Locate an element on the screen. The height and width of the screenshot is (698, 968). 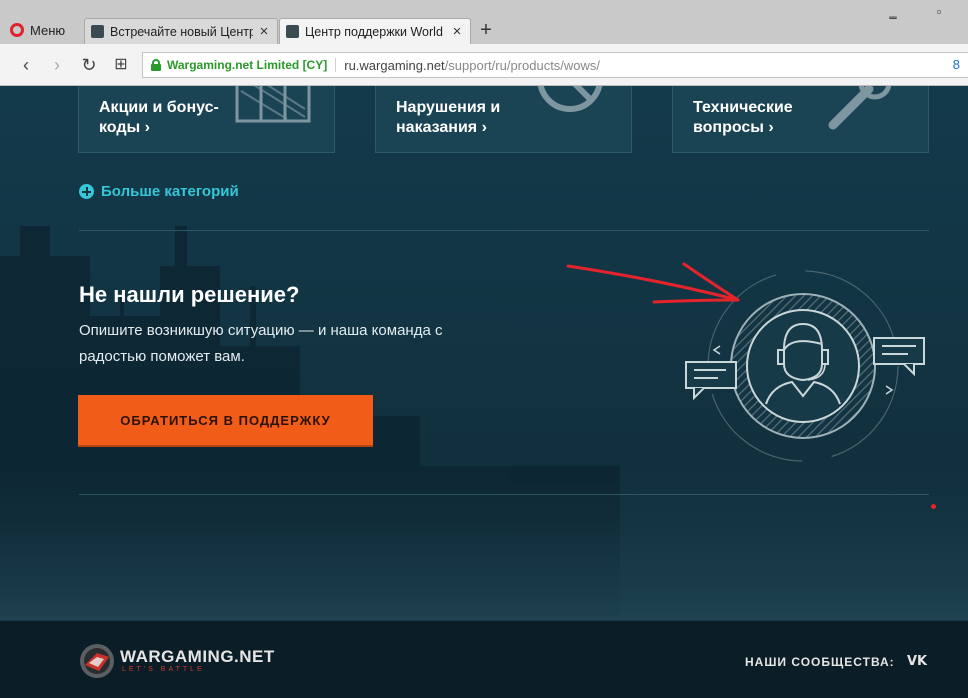
forward-arrow-icon: › is located at coordinates (57, 65).